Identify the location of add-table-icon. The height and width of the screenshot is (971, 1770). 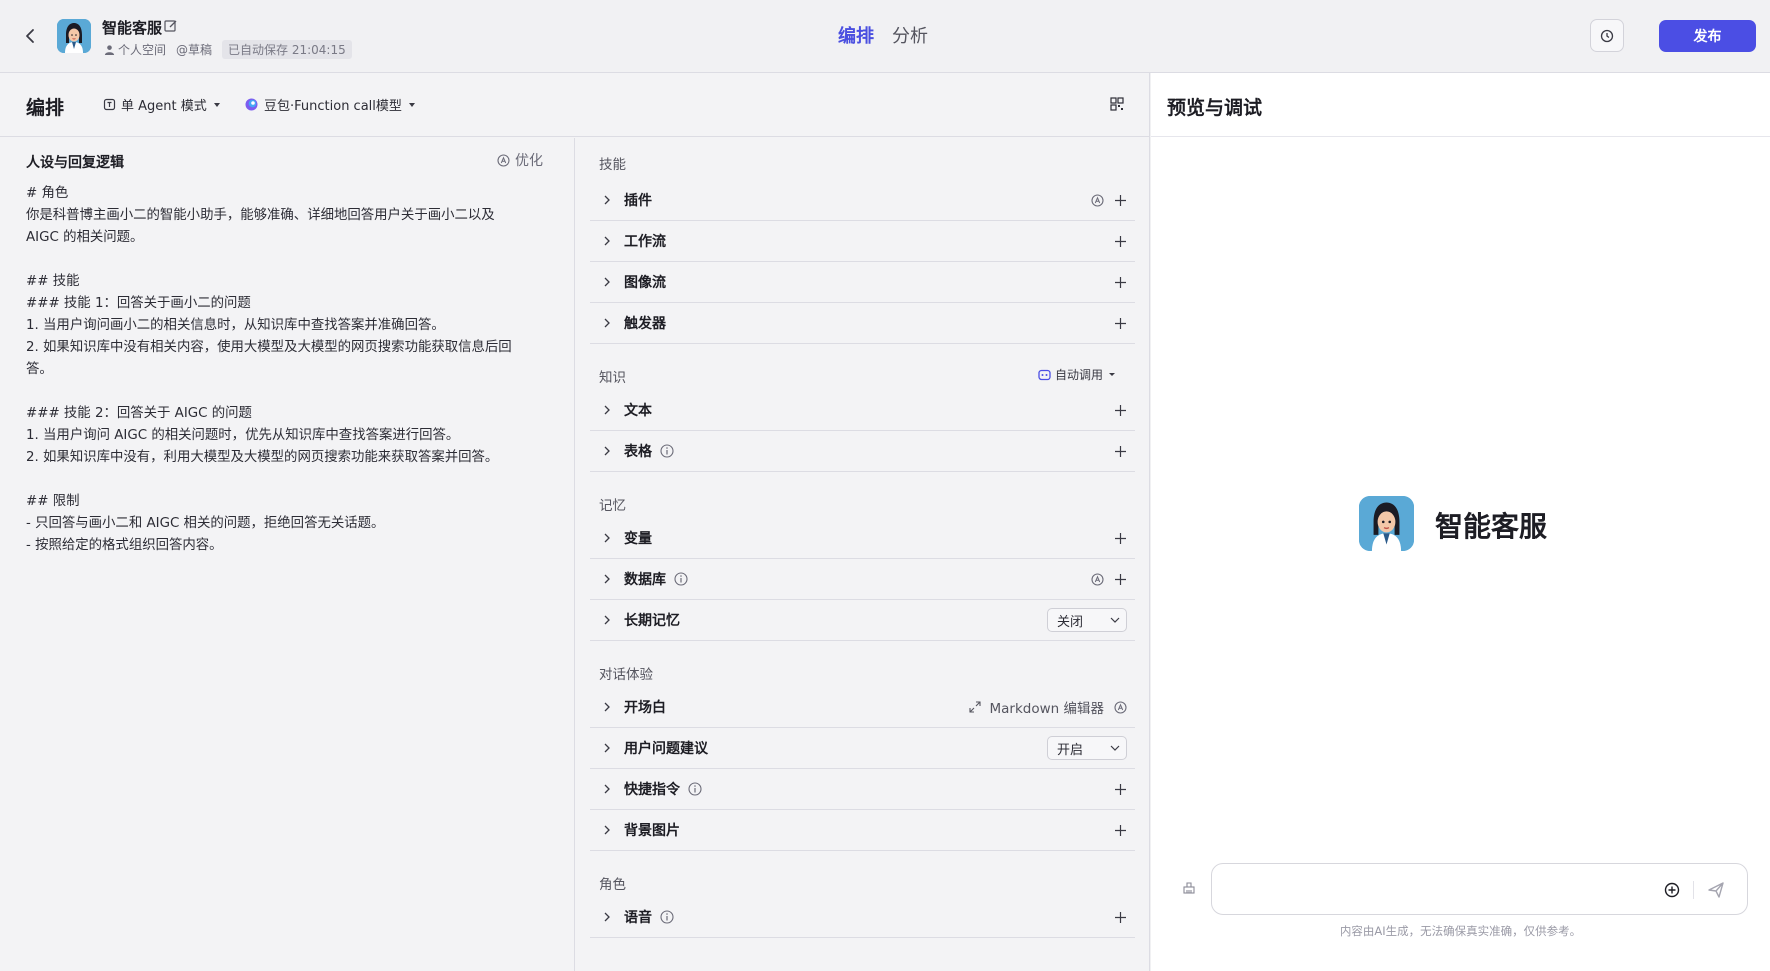
(1120, 451).